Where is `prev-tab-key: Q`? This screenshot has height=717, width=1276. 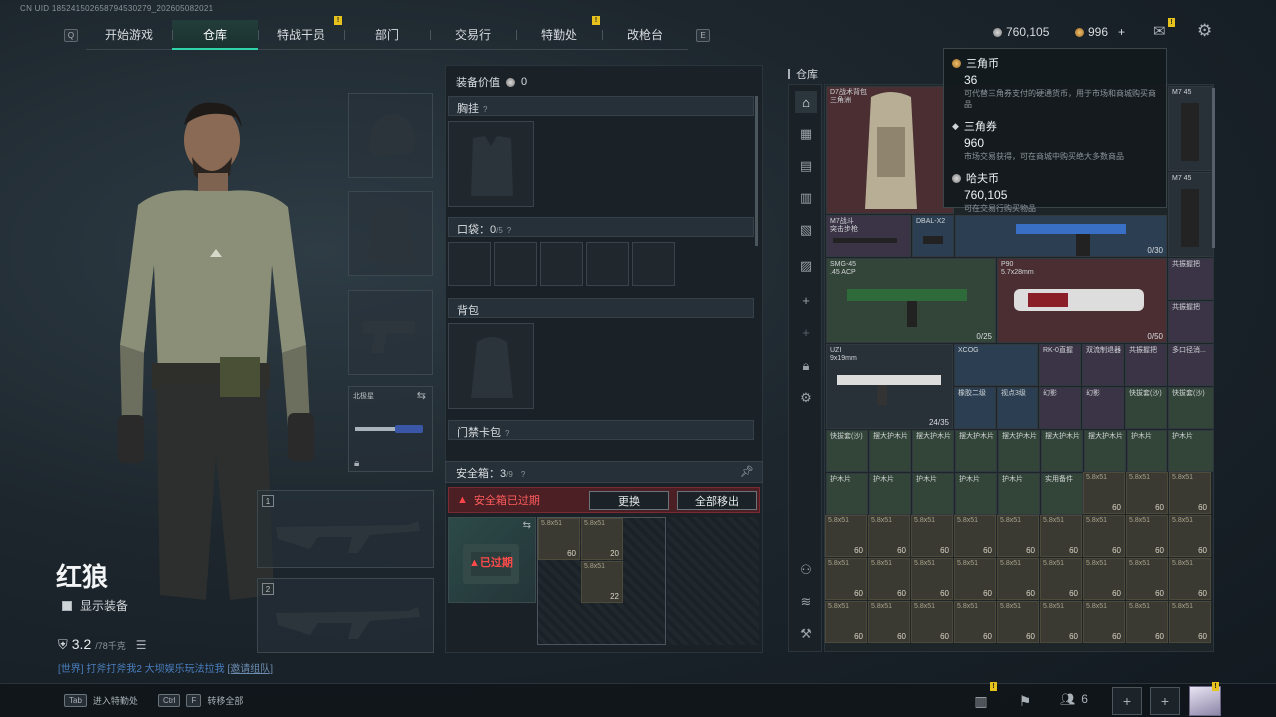 prev-tab-key: Q is located at coordinates (71, 35).